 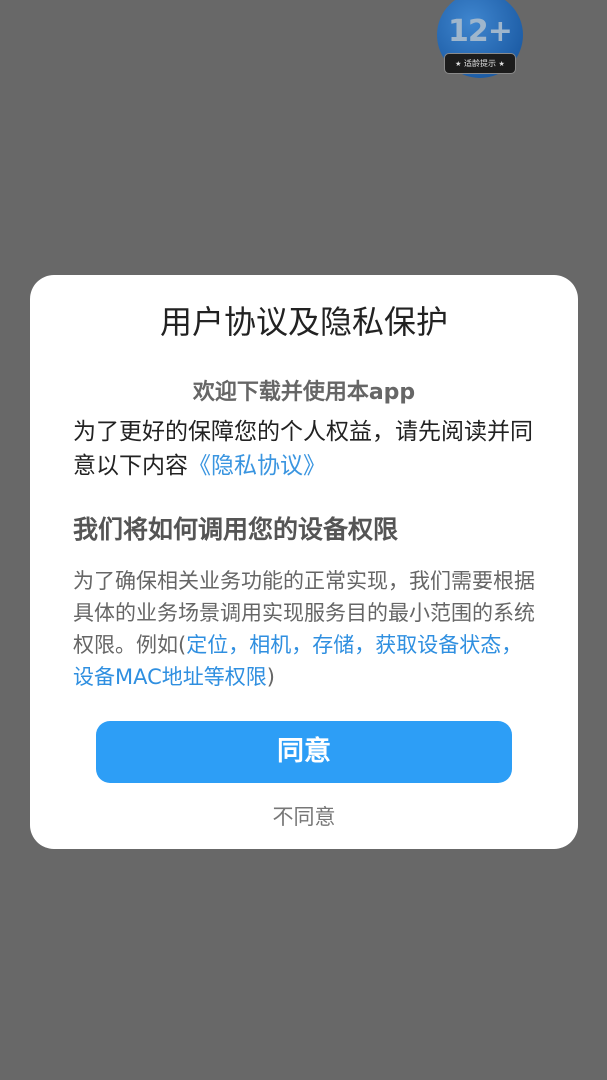 What do you see at coordinates (257, 466) in the screenshot?
I see `privacy-policy-link: 《隐私协议》` at bounding box center [257, 466].